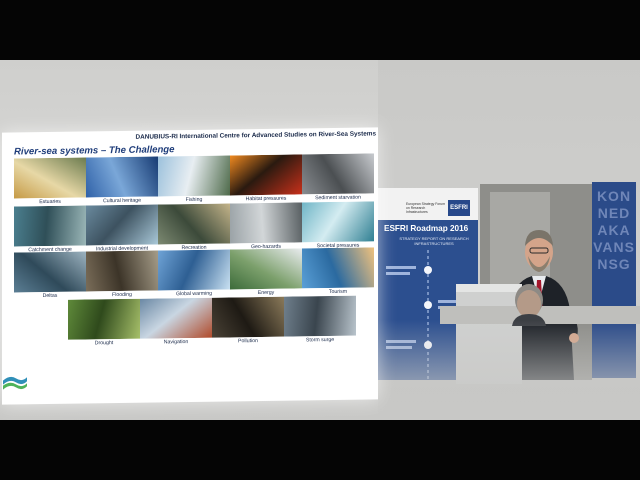 Image resolution: width=640 pixels, height=480 pixels. Describe the element at coordinates (459, 208) in the screenshot. I see `esfri-logo: ESFRI` at that location.